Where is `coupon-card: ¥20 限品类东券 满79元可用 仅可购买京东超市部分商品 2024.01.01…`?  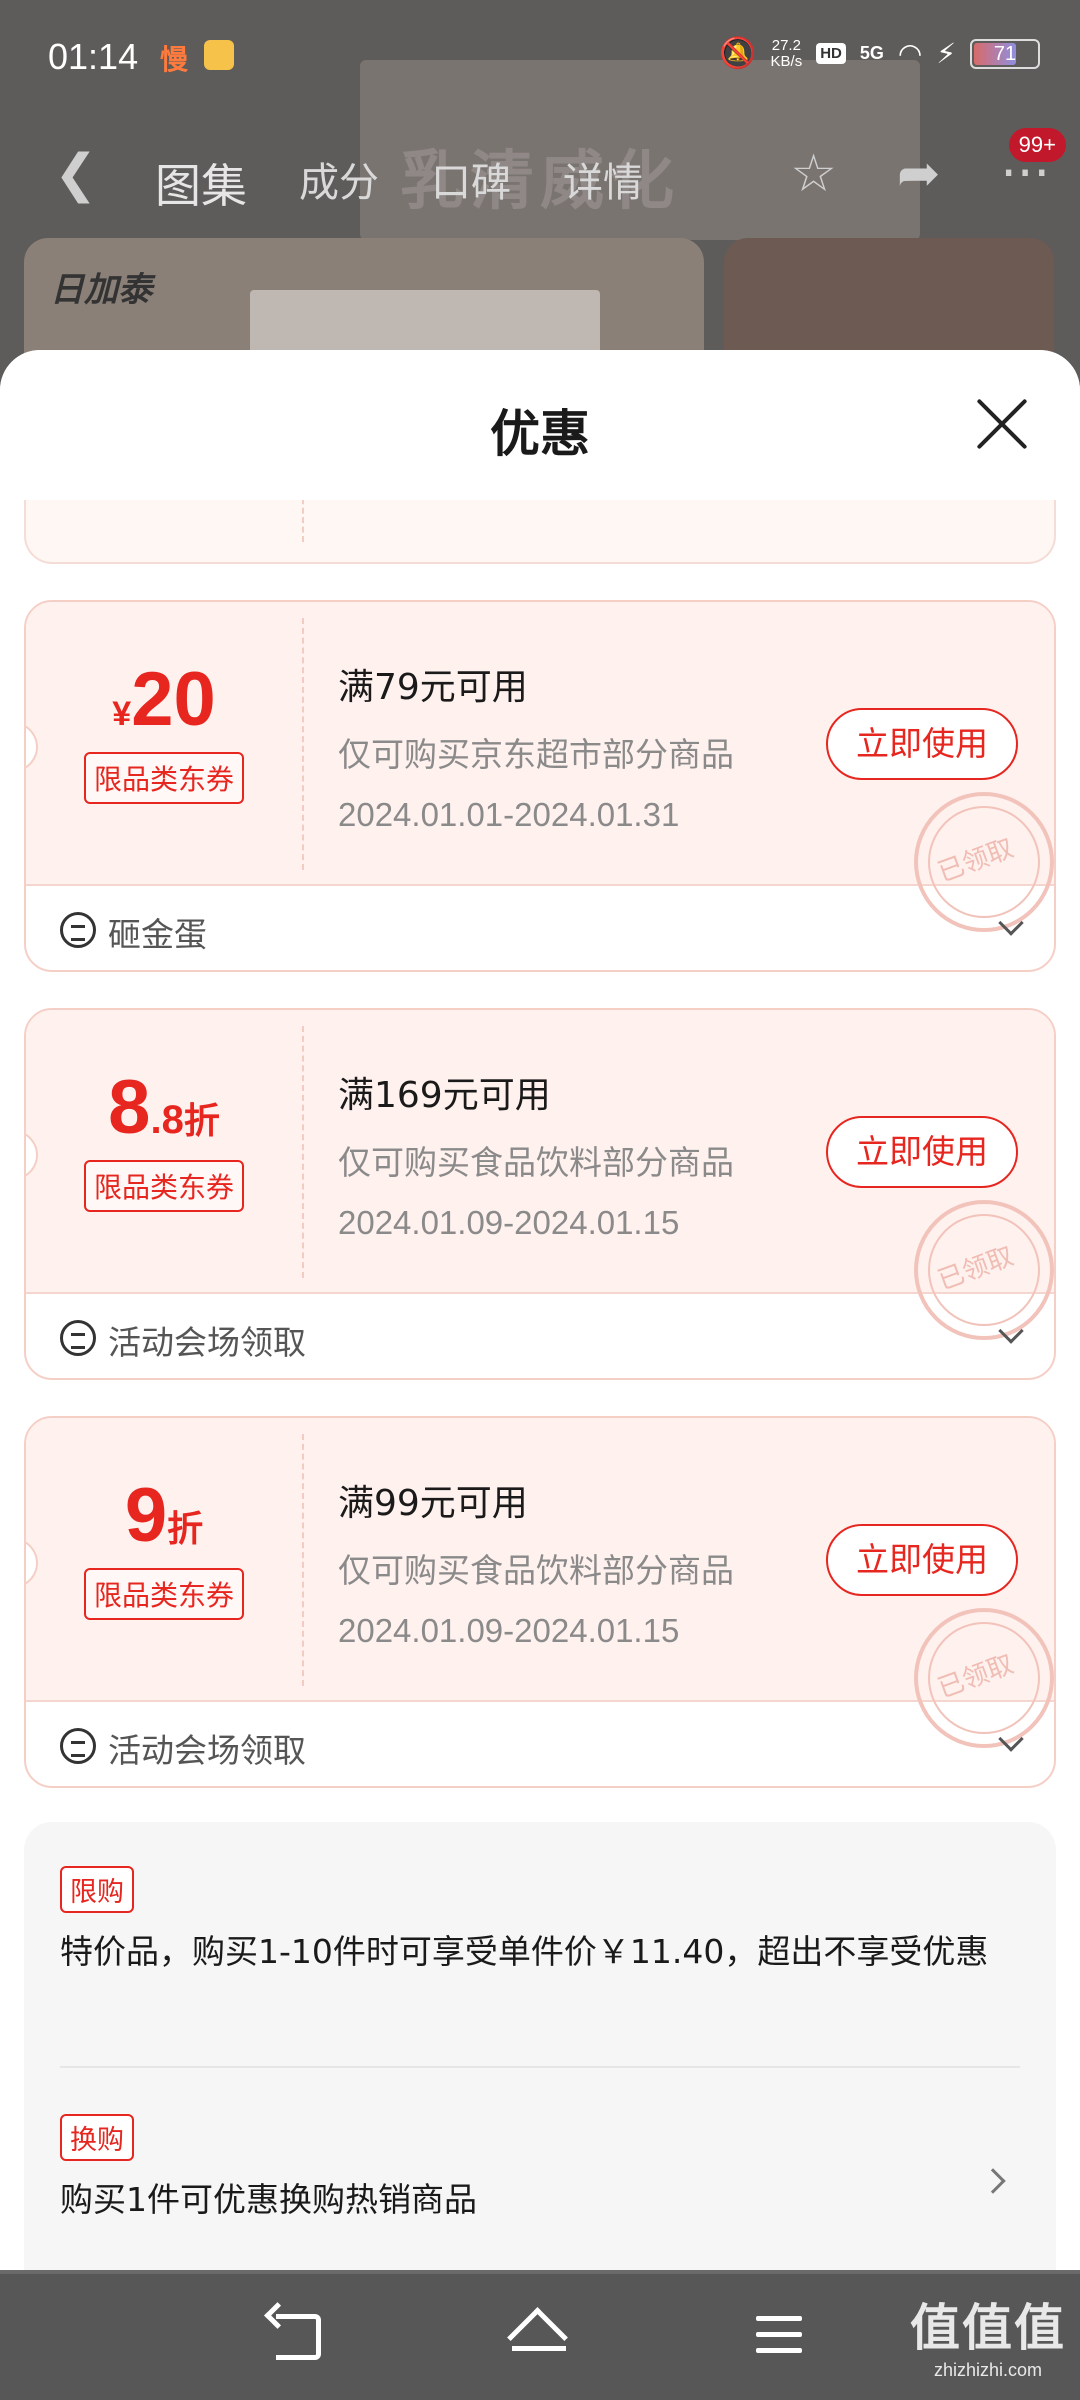
coupon-card: ¥20 限品类东券 满79元可用 仅可购买京东超市部分商品 2024.01.01… is located at coordinates (540, 786).